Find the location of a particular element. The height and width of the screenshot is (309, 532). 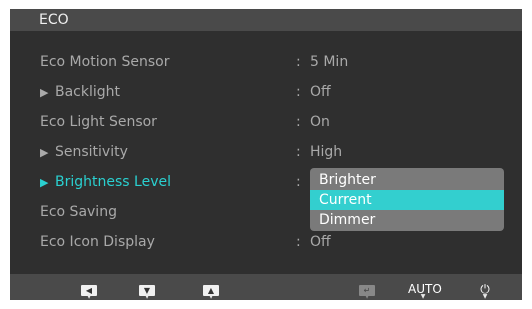

menu-item-label: Eco Saving is located at coordinates (78, 212).